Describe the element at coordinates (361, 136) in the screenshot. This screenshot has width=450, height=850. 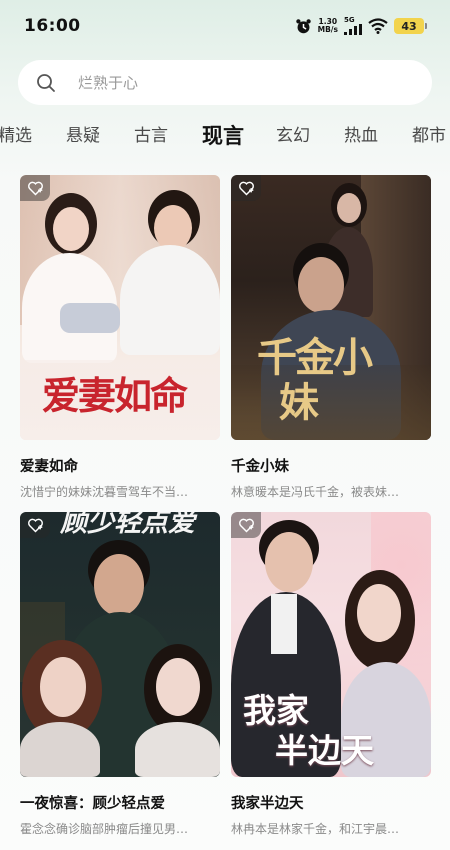
I see `tab-hot-blood: 热血` at that location.